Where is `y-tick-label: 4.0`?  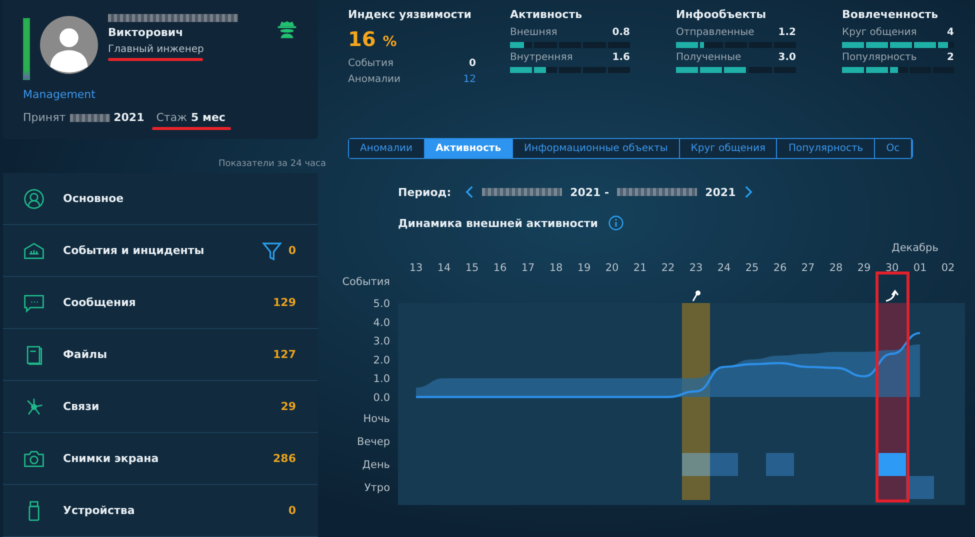
y-tick-label: 4.0 is located at coordinates (381, 322).